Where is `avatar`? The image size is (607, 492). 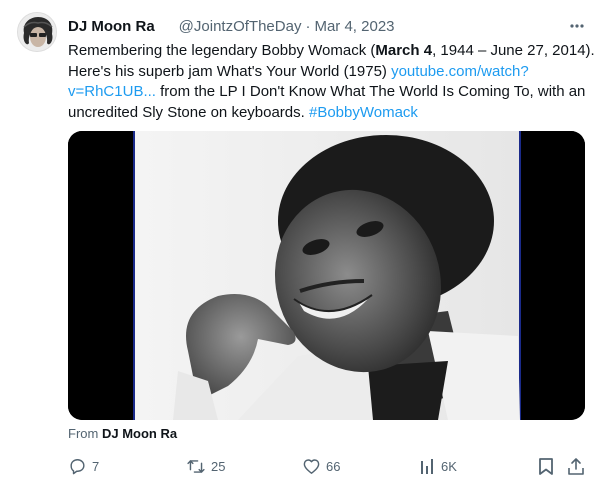
avatar is located at coordinates (37, 32).